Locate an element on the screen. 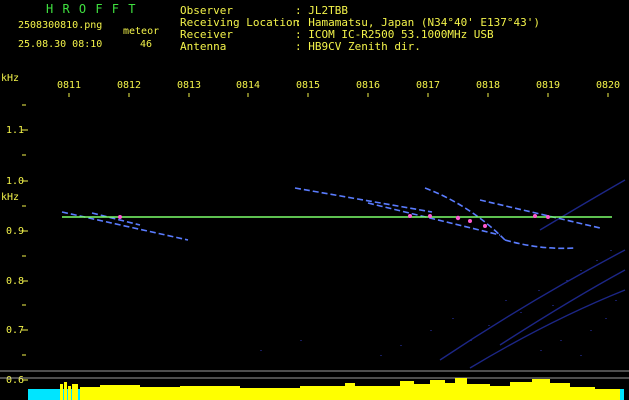 Image resolution: width=629 pixels, height=400 pixels. meteor-traces is located at coordinates (331, 218).